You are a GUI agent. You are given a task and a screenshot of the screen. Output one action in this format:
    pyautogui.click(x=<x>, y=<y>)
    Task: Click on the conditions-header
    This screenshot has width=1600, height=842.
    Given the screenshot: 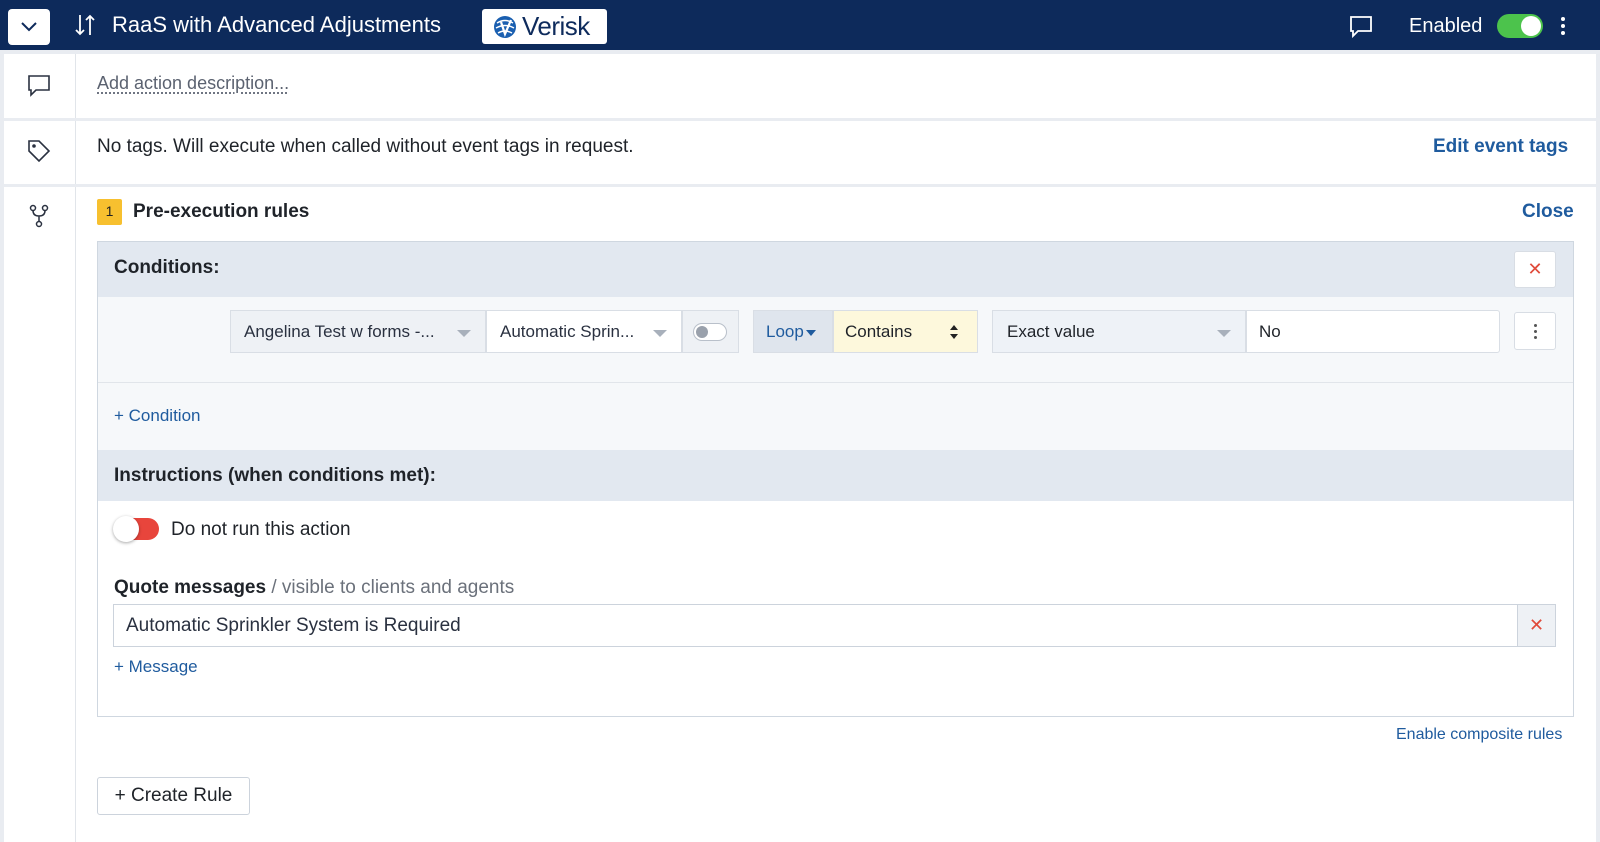 What is the action you would take?
    pyautogui.click(x=835, y=269)
    